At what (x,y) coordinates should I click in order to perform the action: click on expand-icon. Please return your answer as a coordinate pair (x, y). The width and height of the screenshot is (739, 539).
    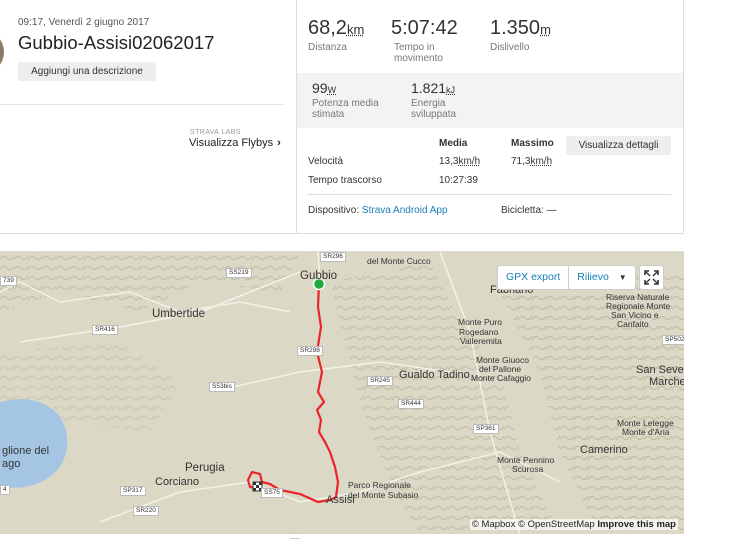
    Looking at the image, I should click on (651, 277).